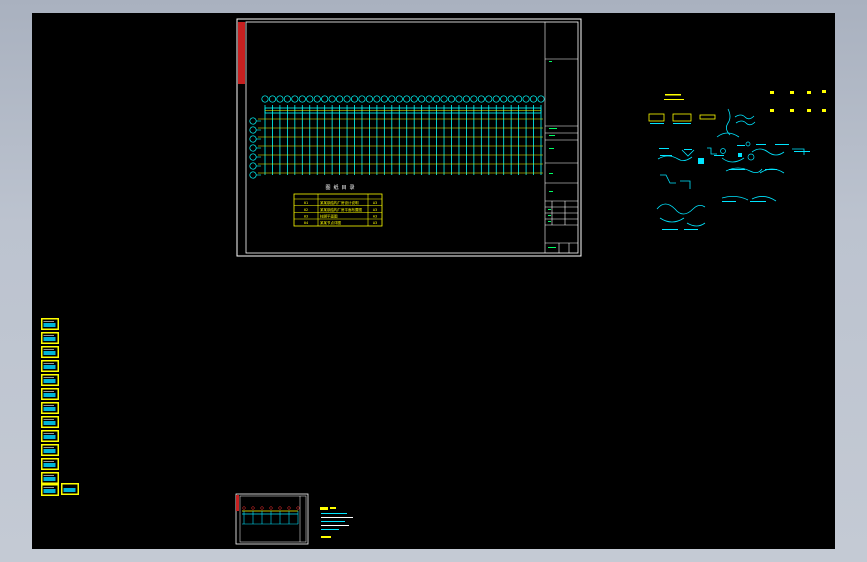  I want to click on table-row-name: 某某钢结构厂房设计说明, so click(339, 202).